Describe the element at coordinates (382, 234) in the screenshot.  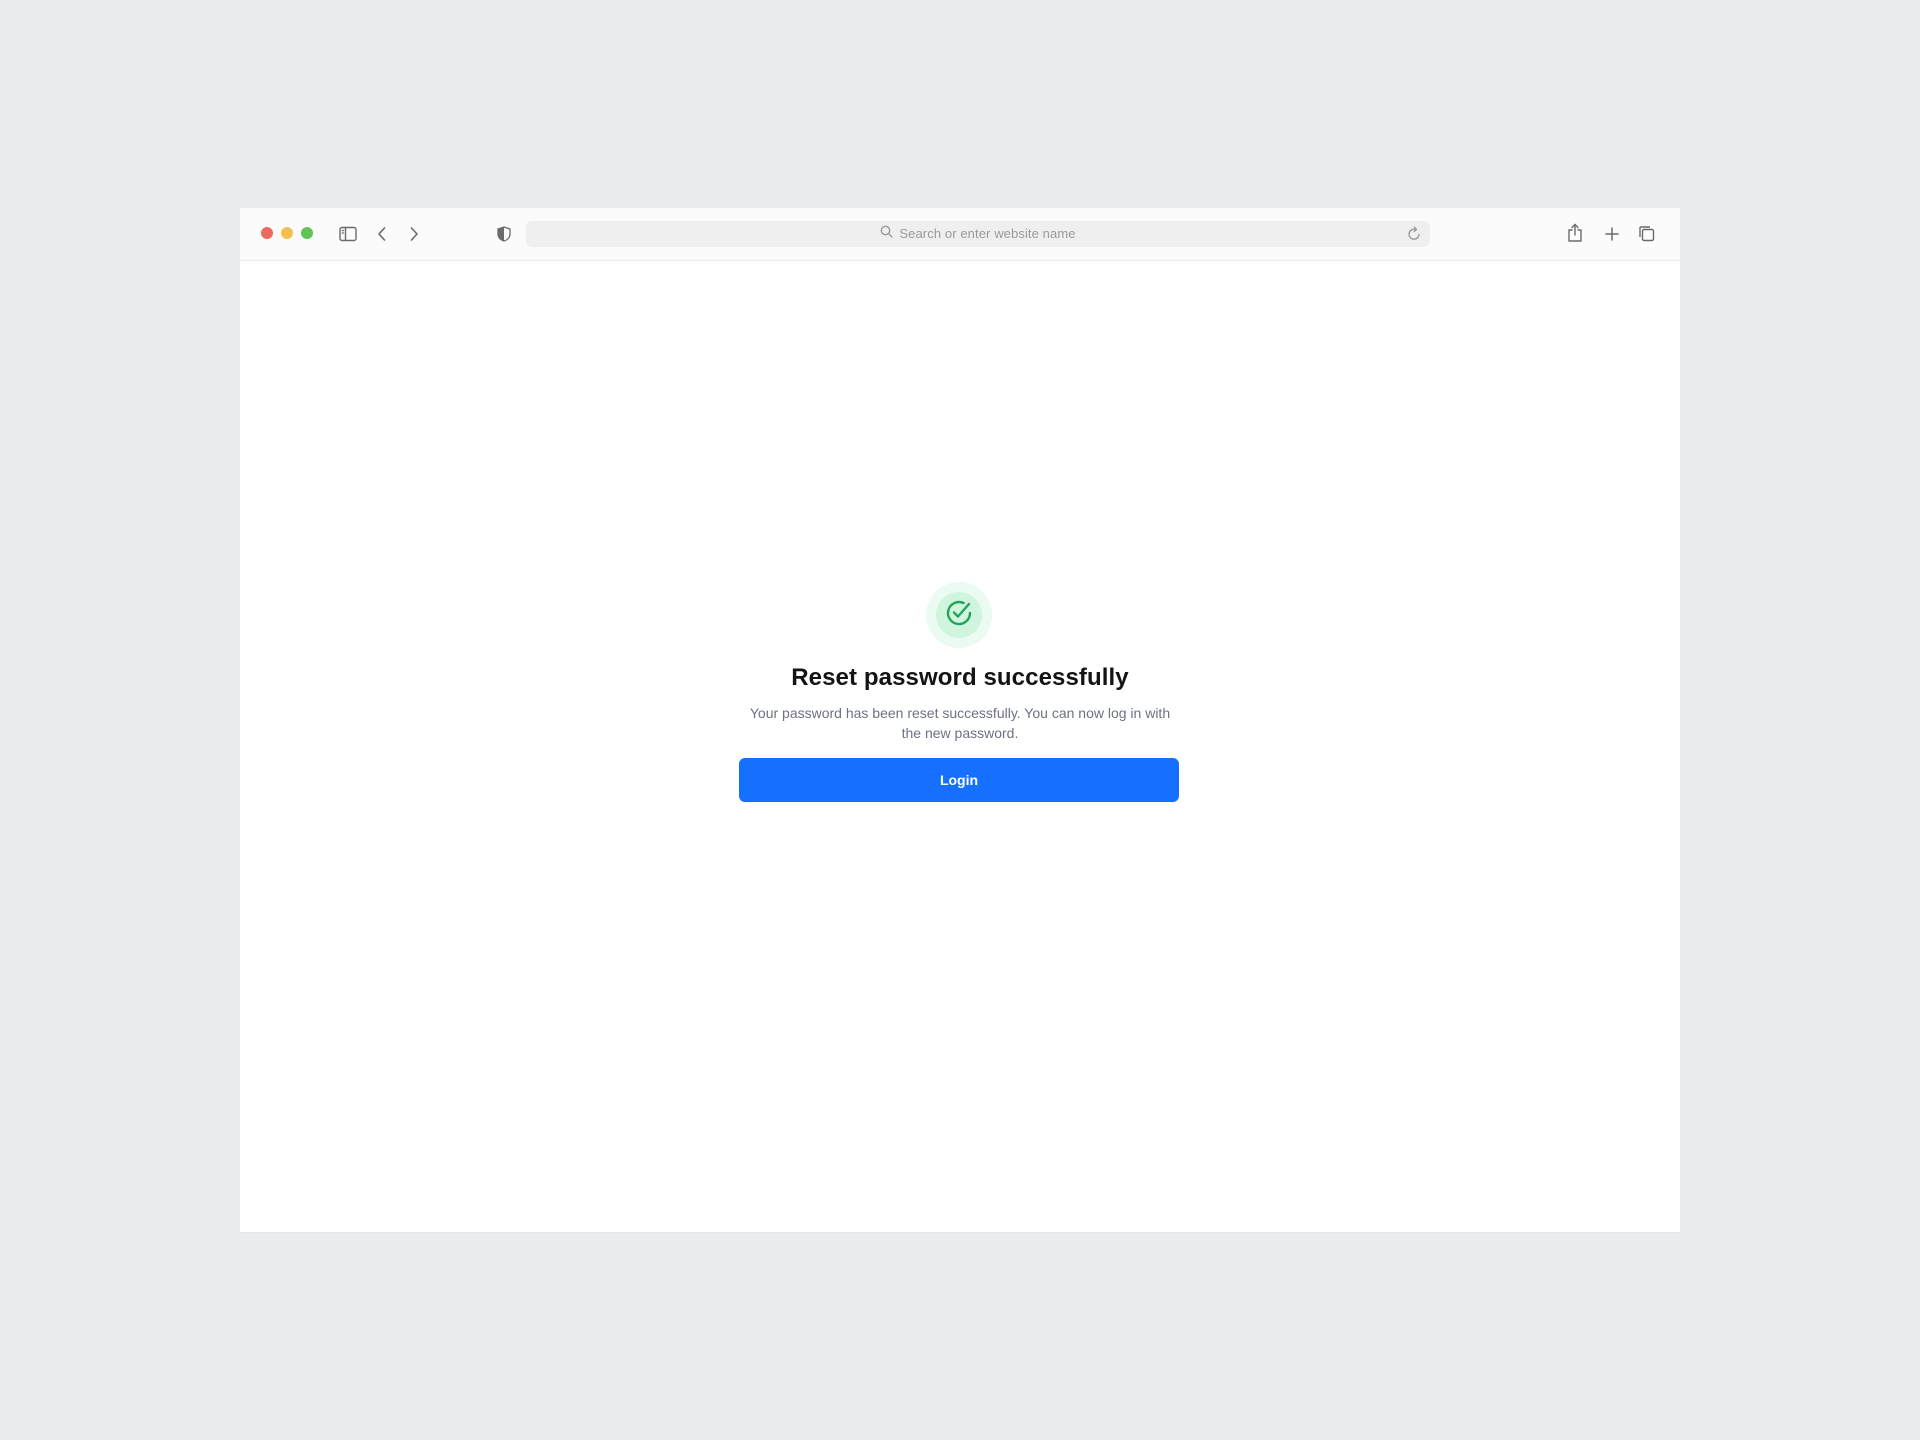
I see `chevron-left-icon` at that location.